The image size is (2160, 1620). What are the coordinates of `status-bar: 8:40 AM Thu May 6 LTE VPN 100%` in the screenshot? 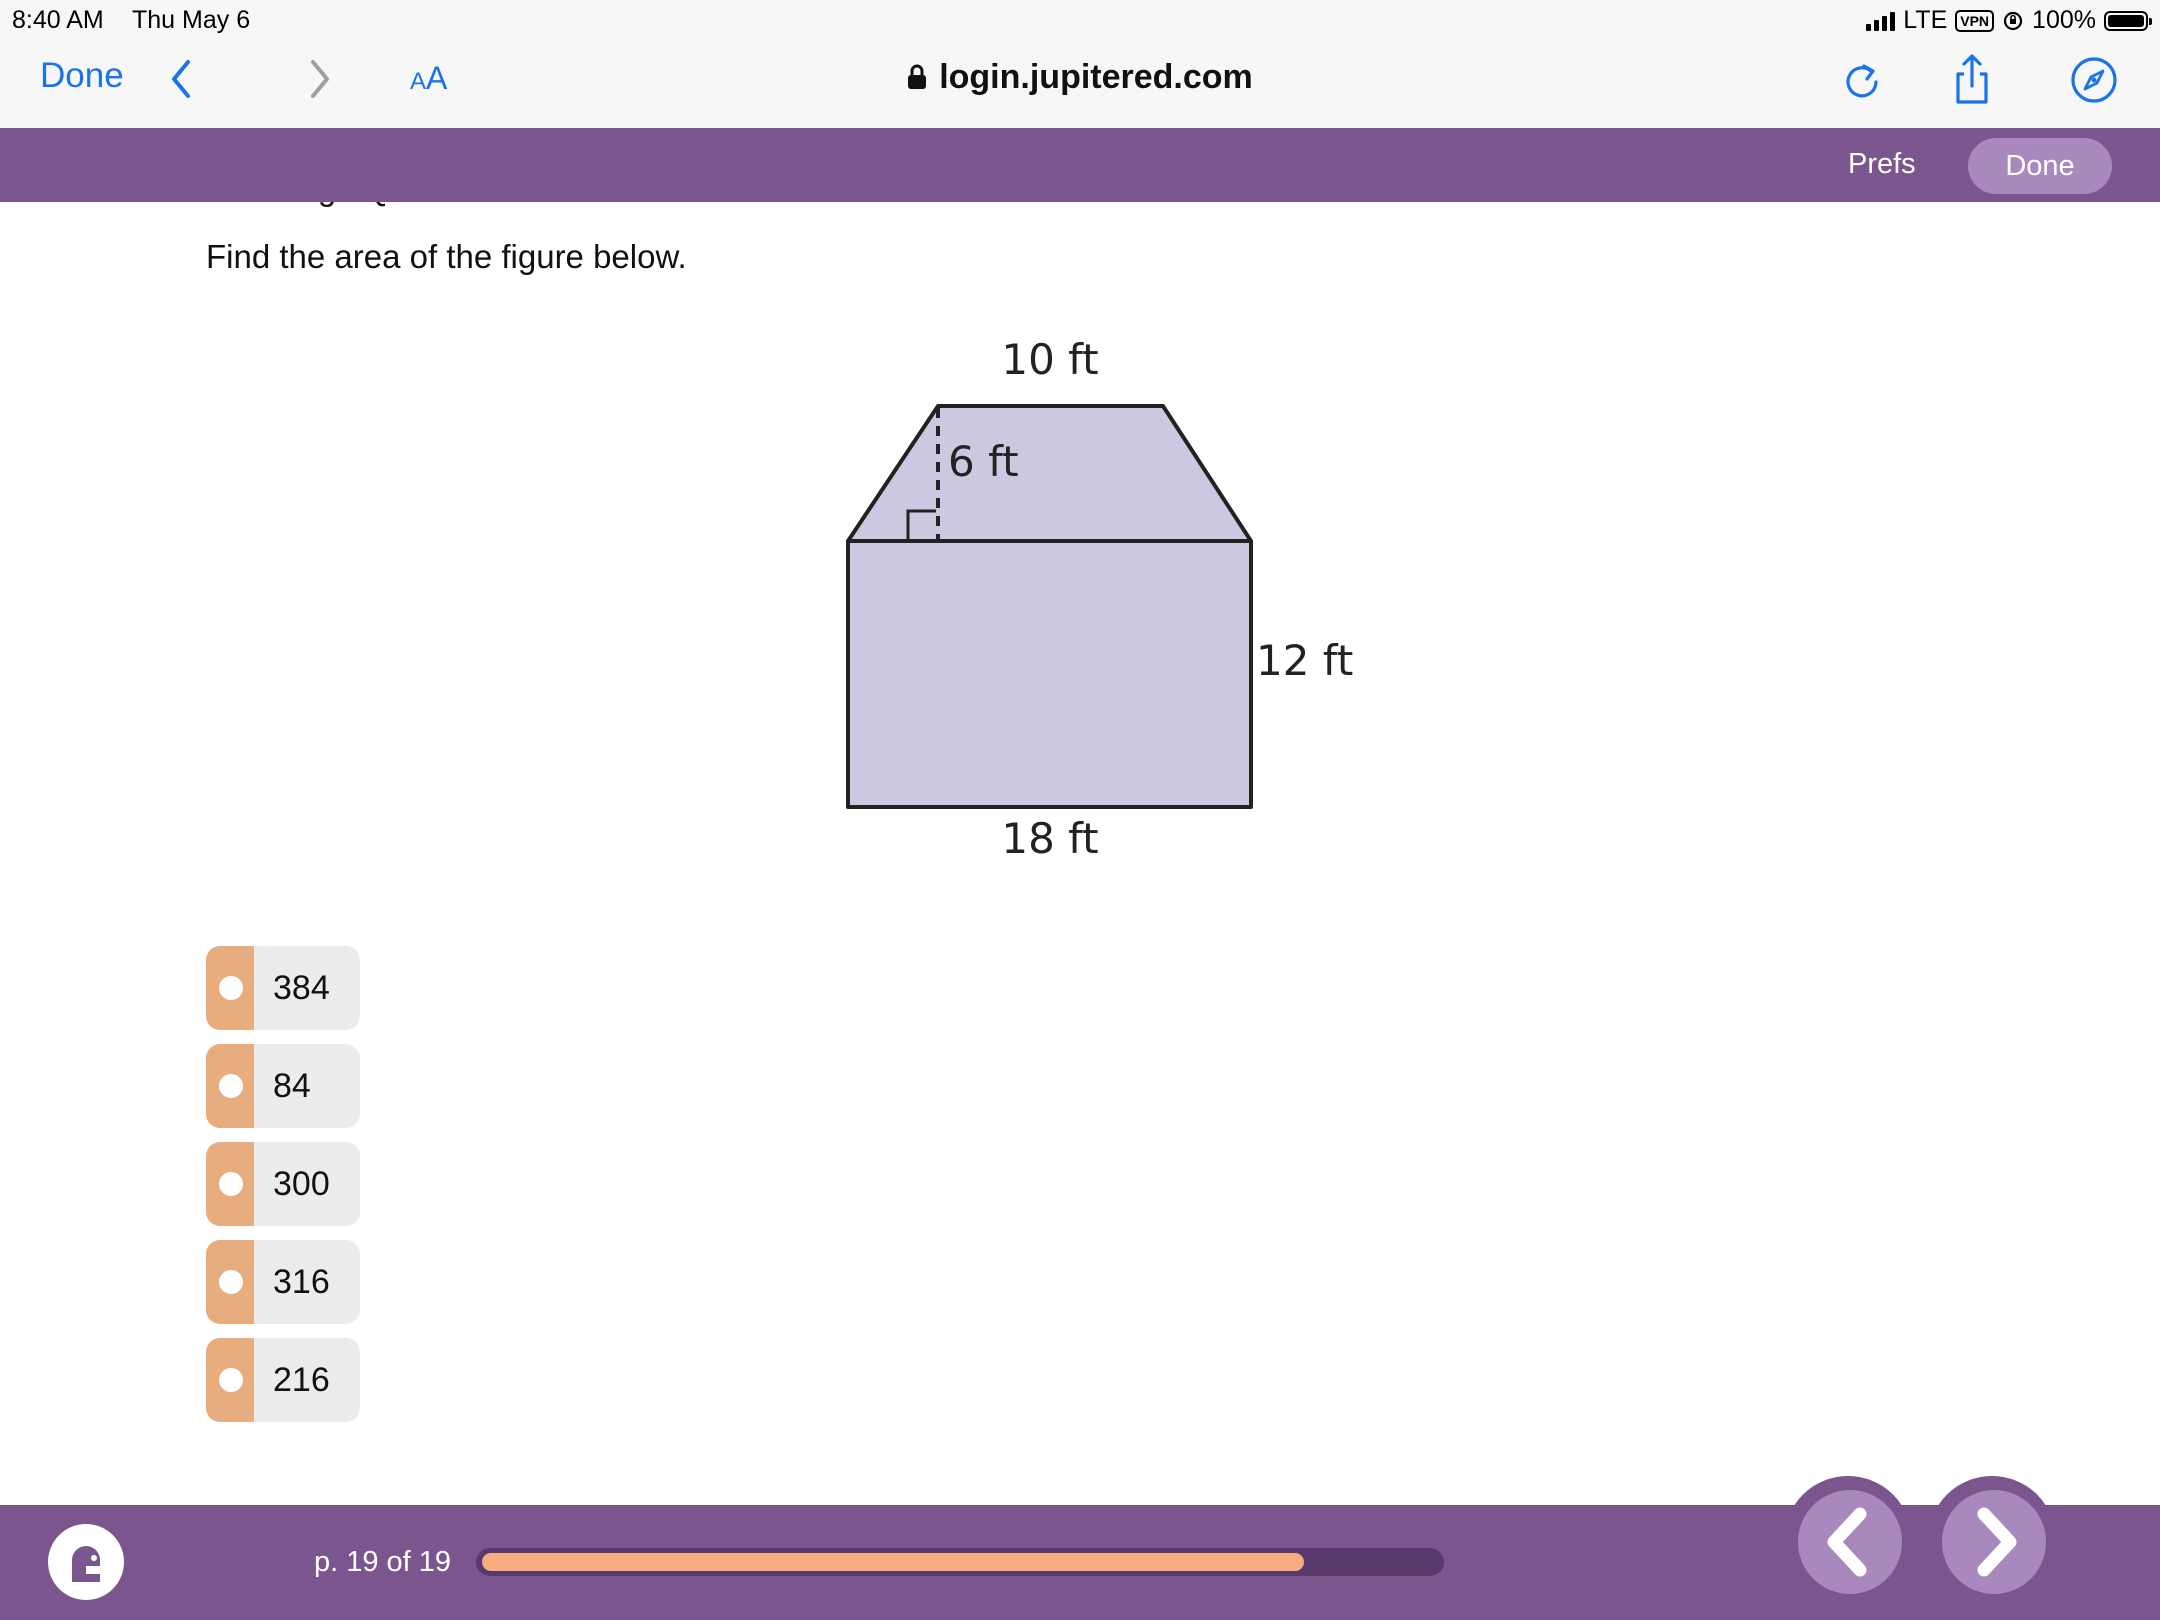 It's located at (1080, 21).